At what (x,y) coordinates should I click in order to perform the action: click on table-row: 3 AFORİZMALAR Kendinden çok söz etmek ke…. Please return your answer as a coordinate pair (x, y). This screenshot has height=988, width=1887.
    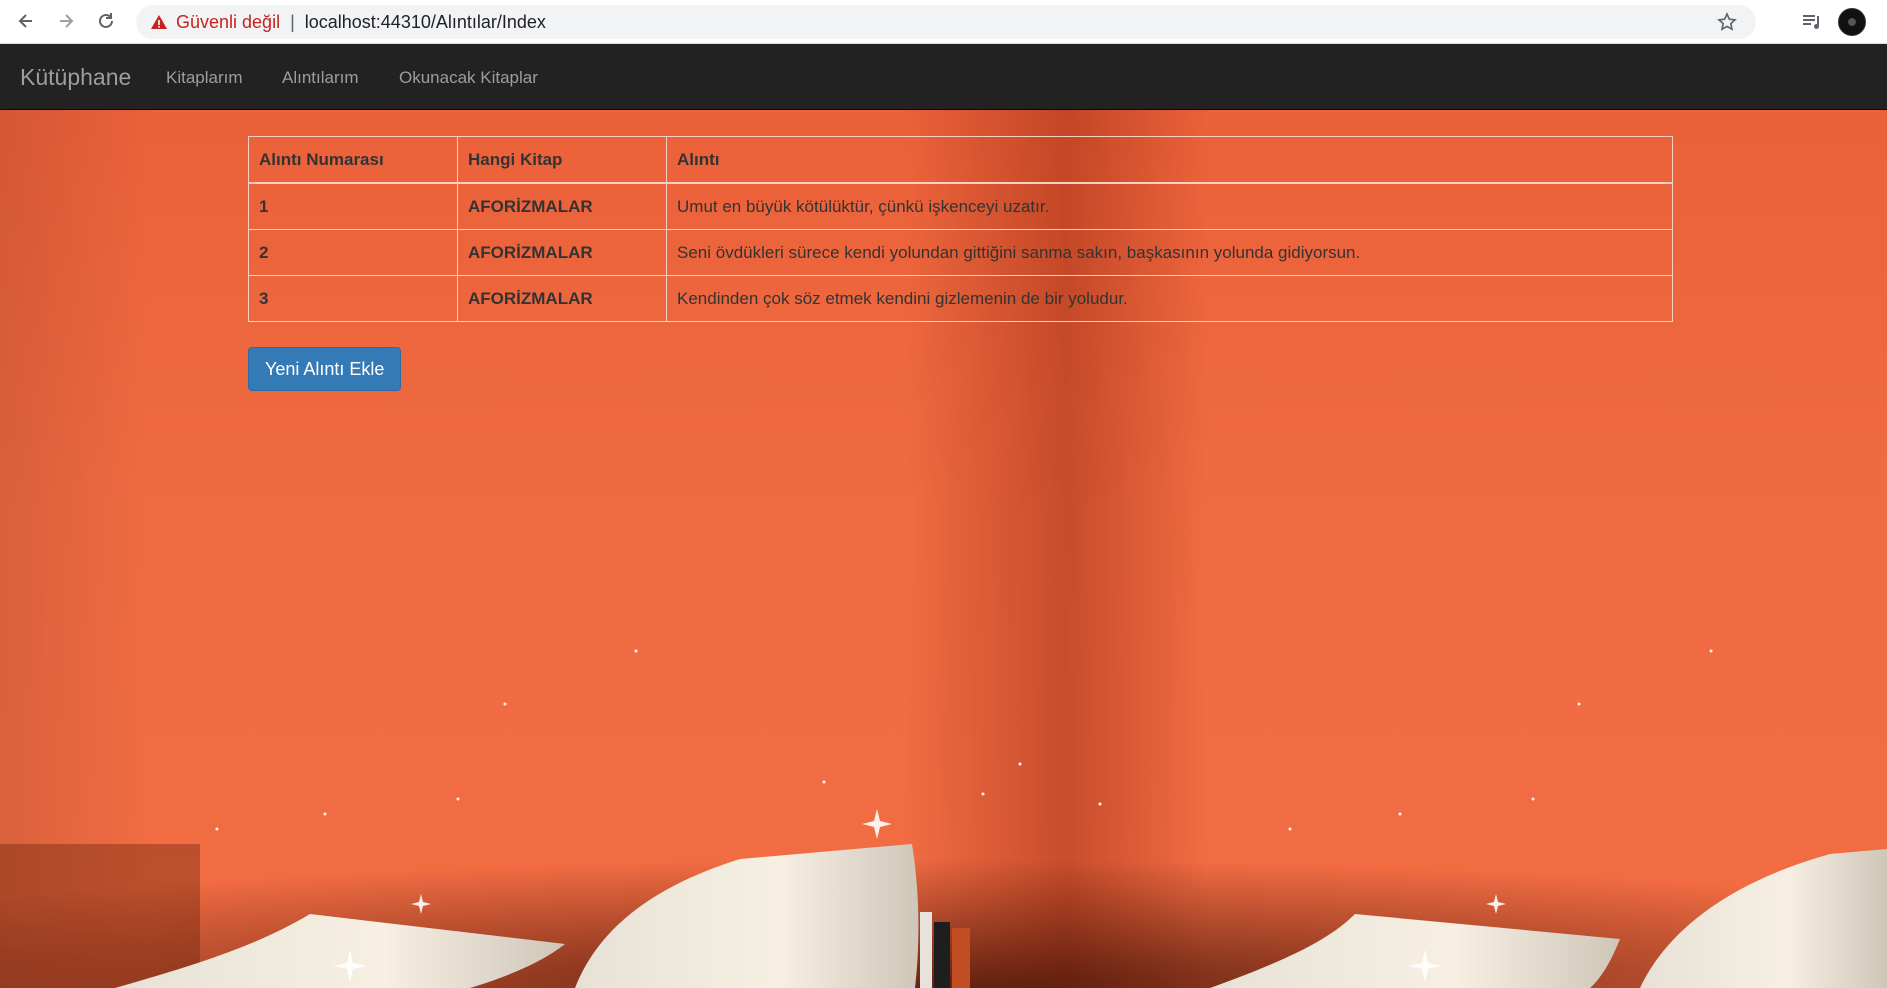
    Looking at the image, I should click on (960, 298).